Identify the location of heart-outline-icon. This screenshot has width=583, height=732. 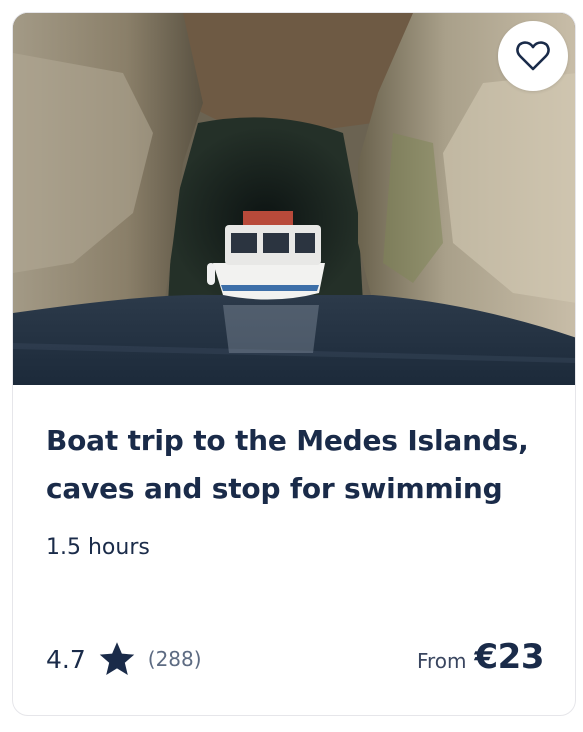
(533, 56).